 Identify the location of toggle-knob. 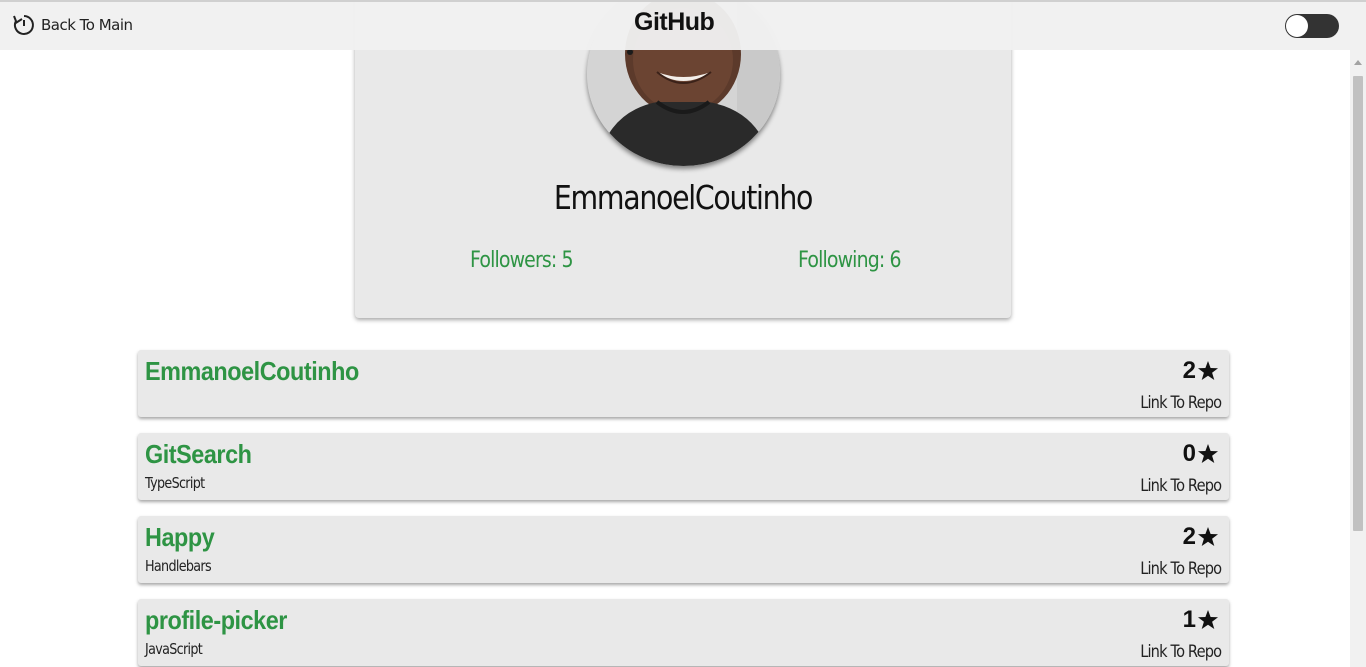
(1297, 26).